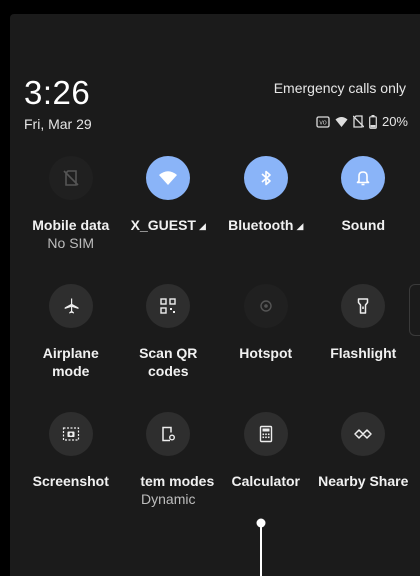  Describe the element at coordinates (266, 225) in the screenshot. I see `tile-label: Bluetooth ◢` at that location.